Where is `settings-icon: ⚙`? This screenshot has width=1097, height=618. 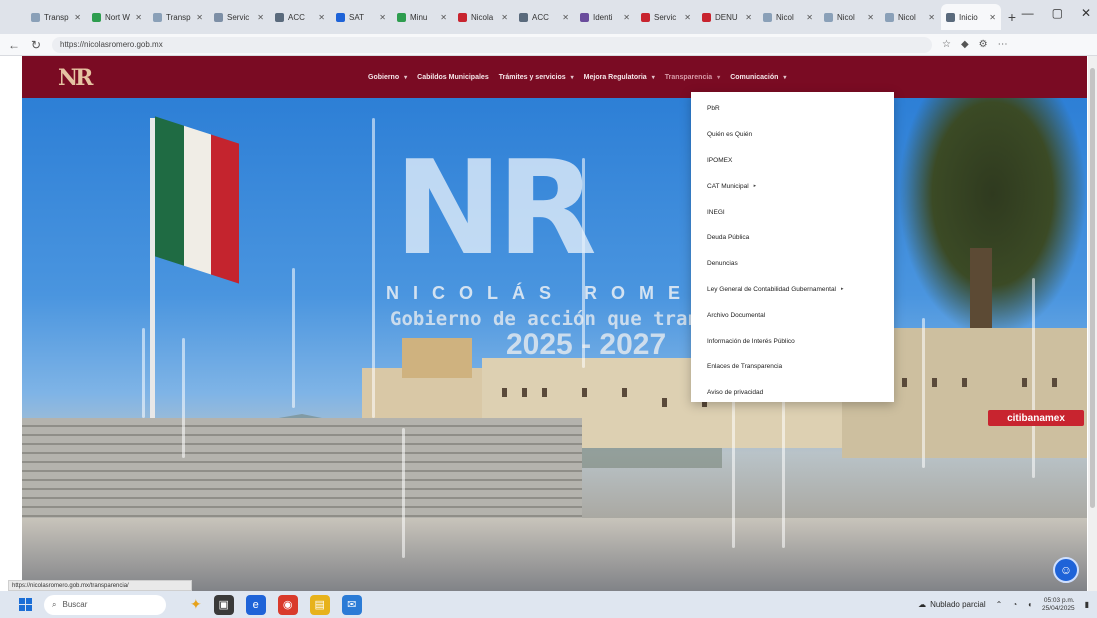
settings-icon: ⚙ is located at coordinates (983, 44).